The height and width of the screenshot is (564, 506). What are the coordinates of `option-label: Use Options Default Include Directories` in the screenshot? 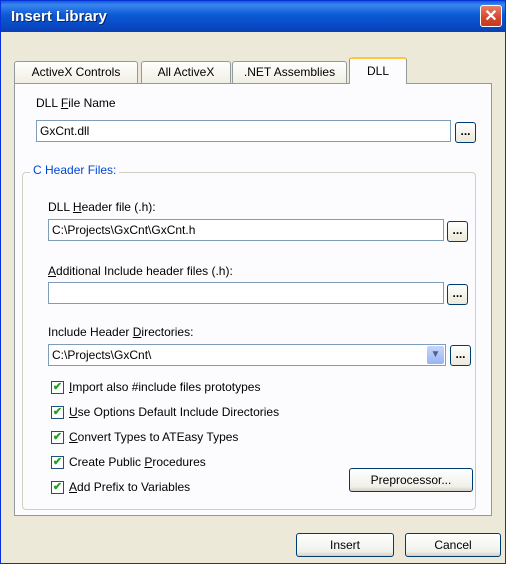 It's located at (174, 412).